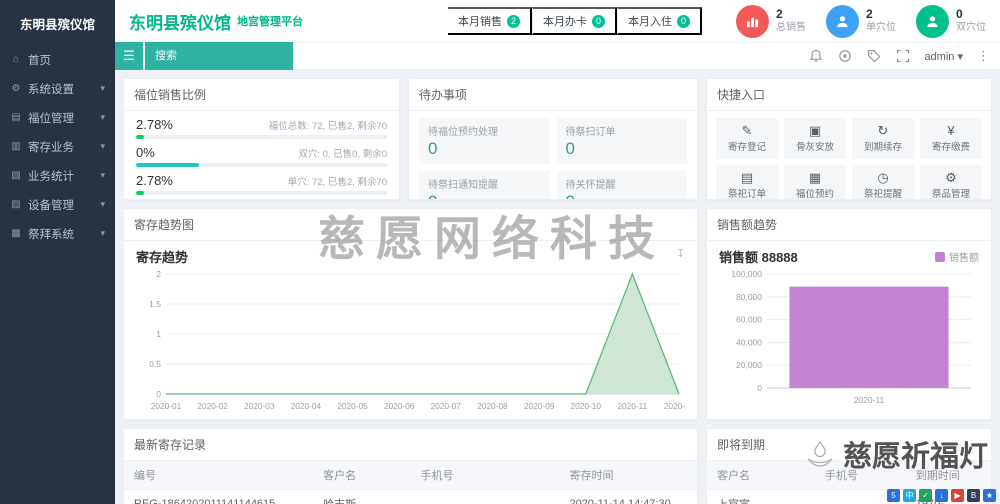  I want to click on sidebar-item-system-settings: ⚙ 系统设置 ▾, so click(57, 88).